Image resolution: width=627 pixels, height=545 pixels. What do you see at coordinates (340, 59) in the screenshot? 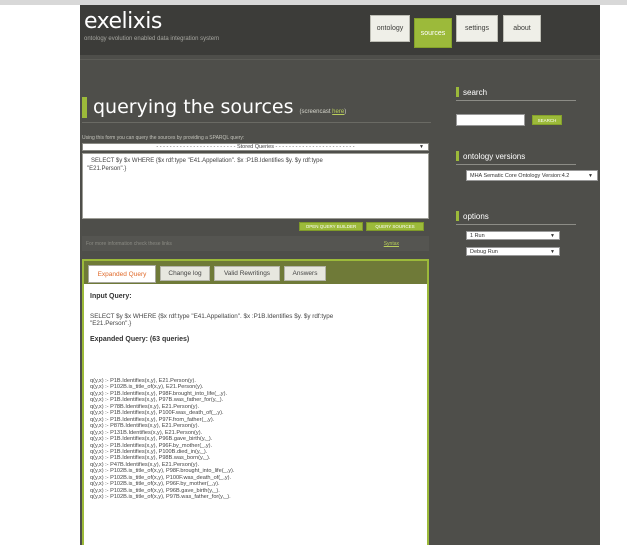
I see `header-divider` at bounding box center [340, 59].